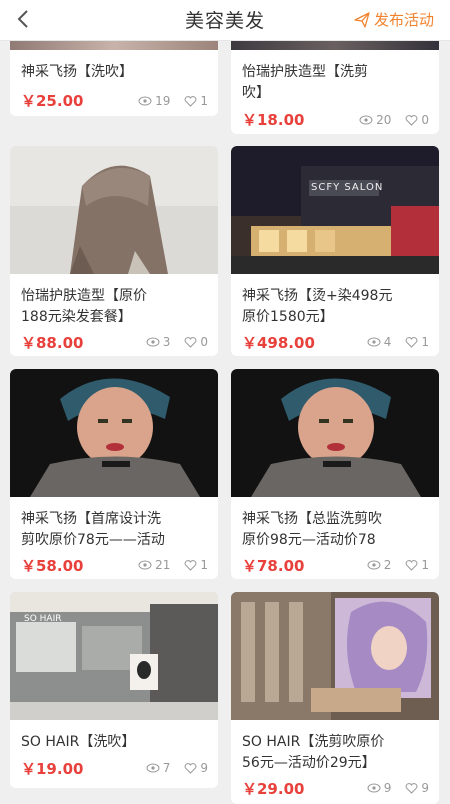 This screenshot has height=804, width=450. Describe the element at coordinates (52, 343) in the screenshot. I see `product-price: ￥88.00` at that location.